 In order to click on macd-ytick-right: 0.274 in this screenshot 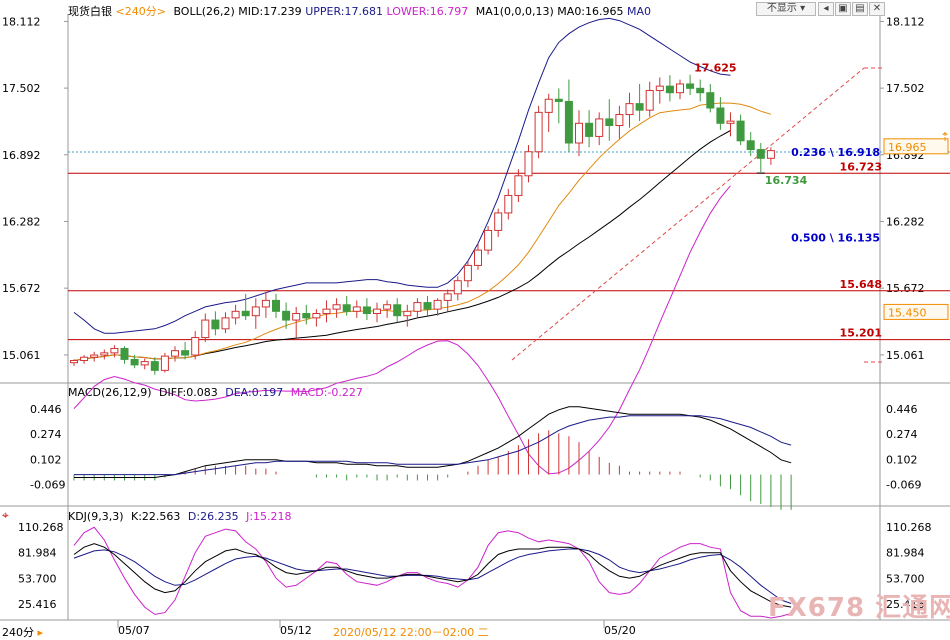, I will do `click(902, 434)`.